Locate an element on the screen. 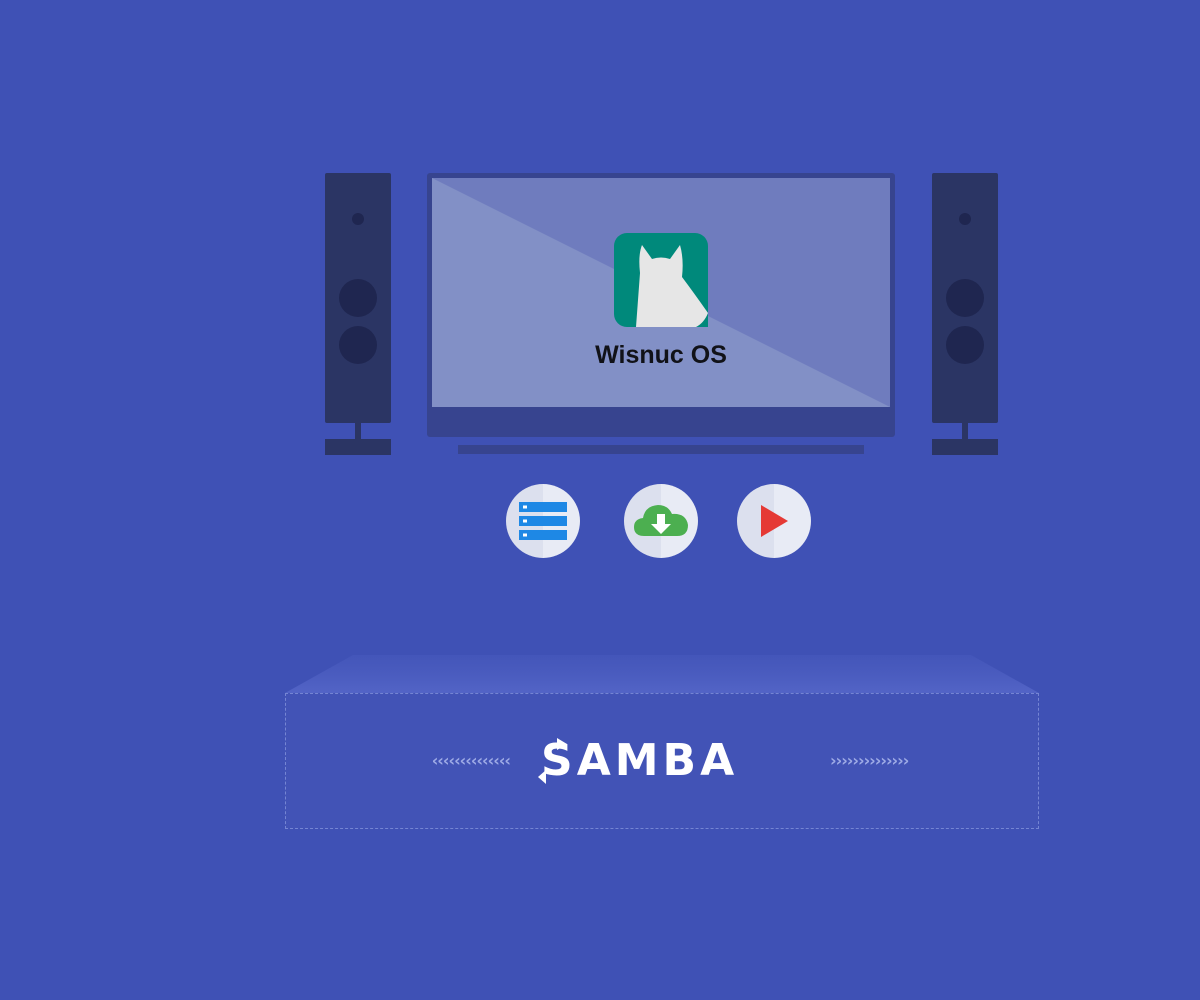 Image resolution: width=1200 pixels, height=1000 pixels. left-chevrons: ‹‹‹‹‹‹‹‹‹‹‹‹‹‹ is located at coordinates (471, 760).